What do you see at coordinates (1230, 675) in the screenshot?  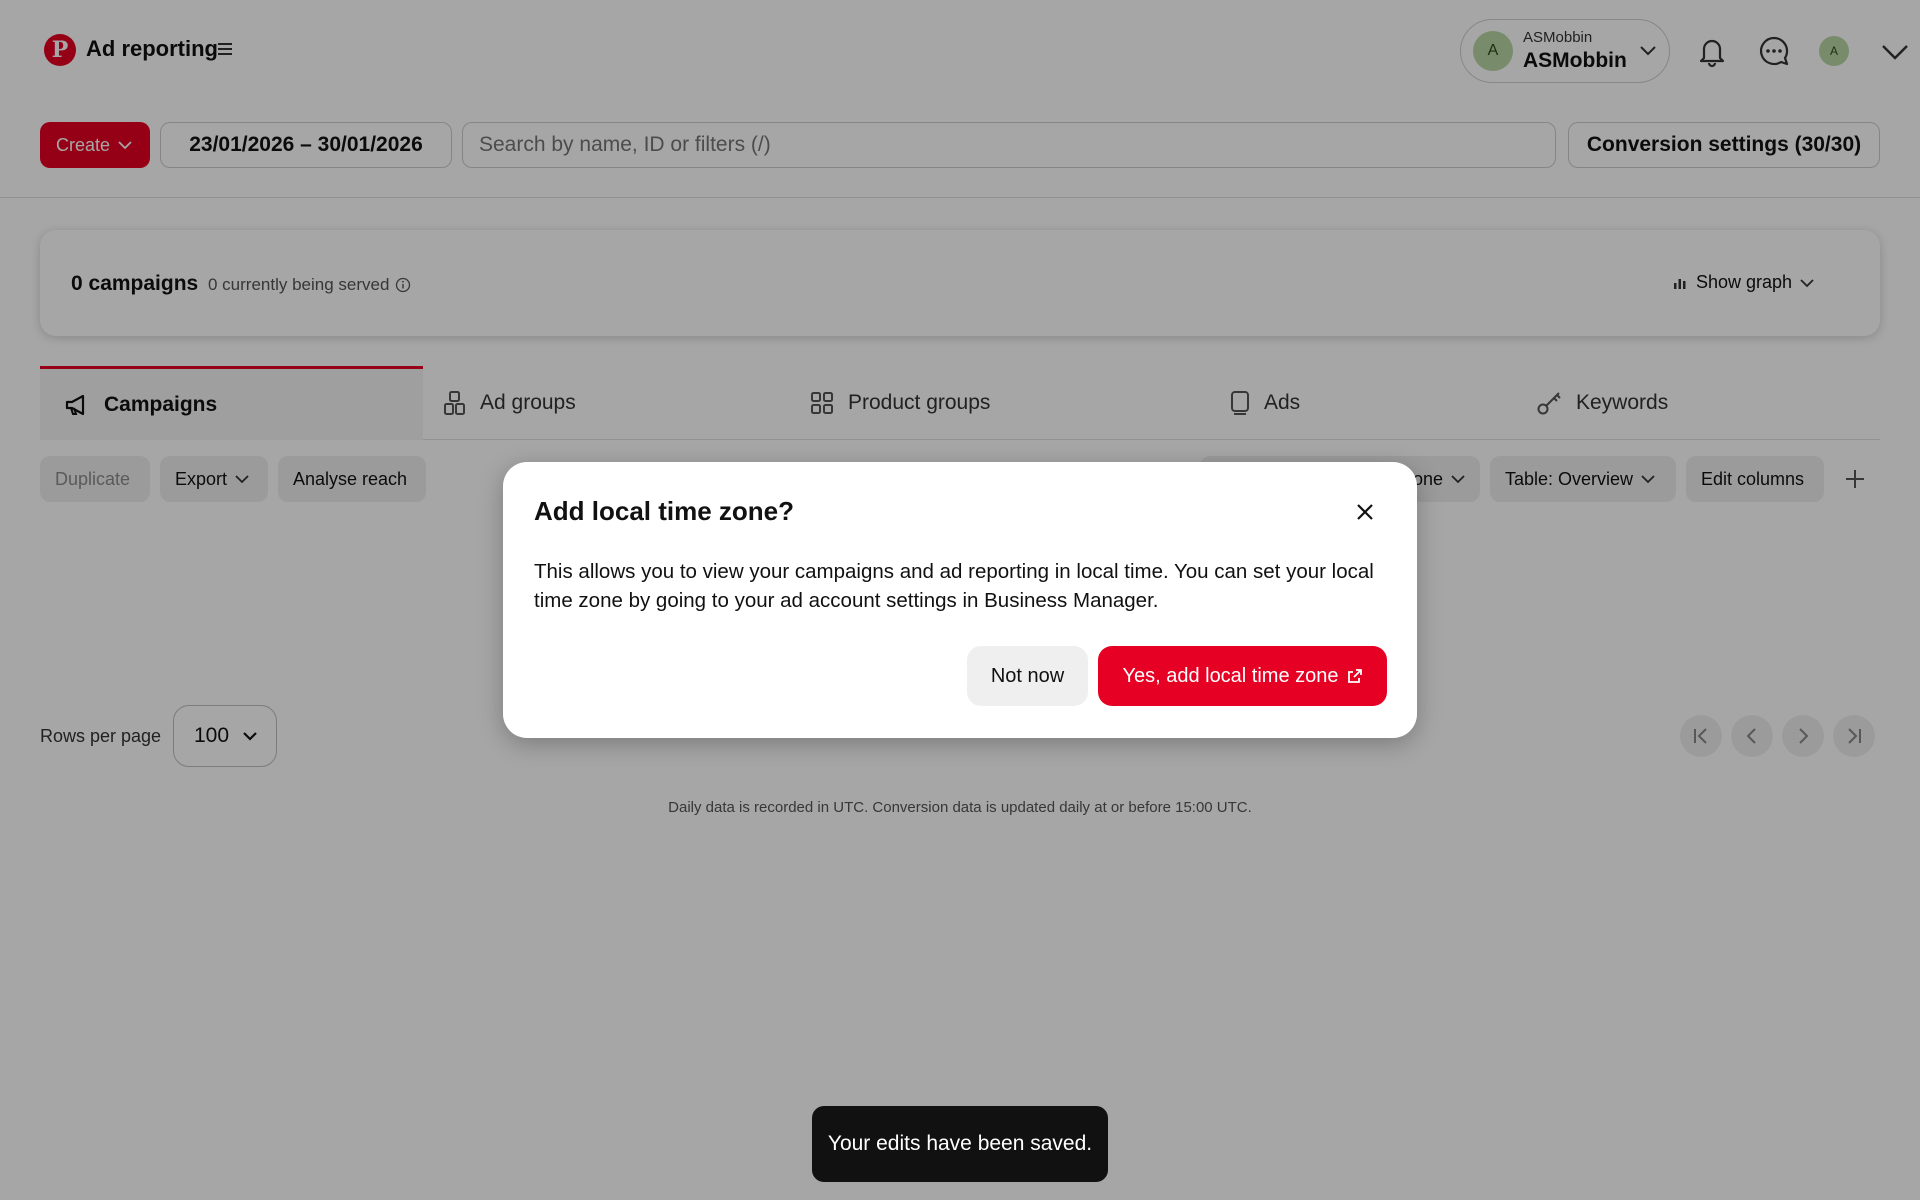 I see `add-local-time-zone-label: Yes, add local time zone` at bounding box center [1230, 675].